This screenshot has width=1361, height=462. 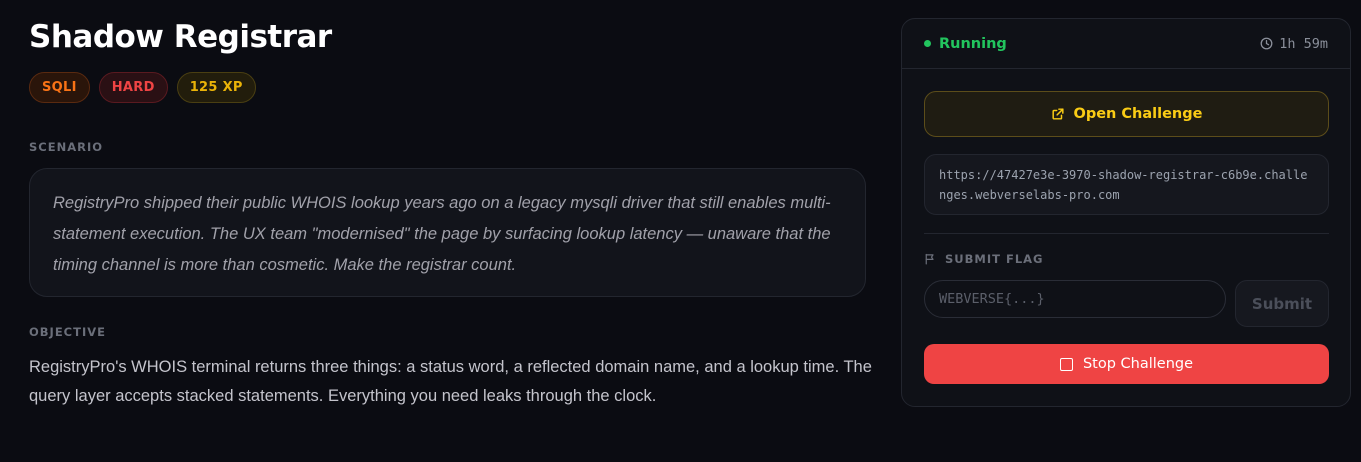 I want to click on timer: 1h 59m, so click(x=1294, y=44).